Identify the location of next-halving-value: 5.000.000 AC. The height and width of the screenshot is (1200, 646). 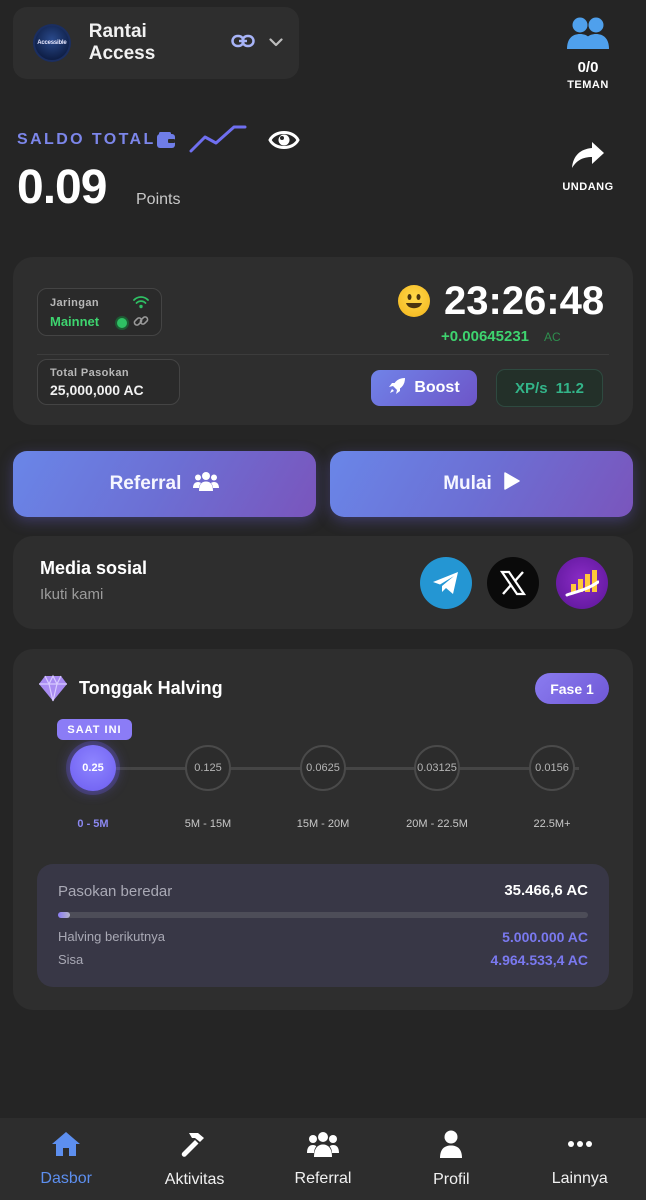
(545, 937).